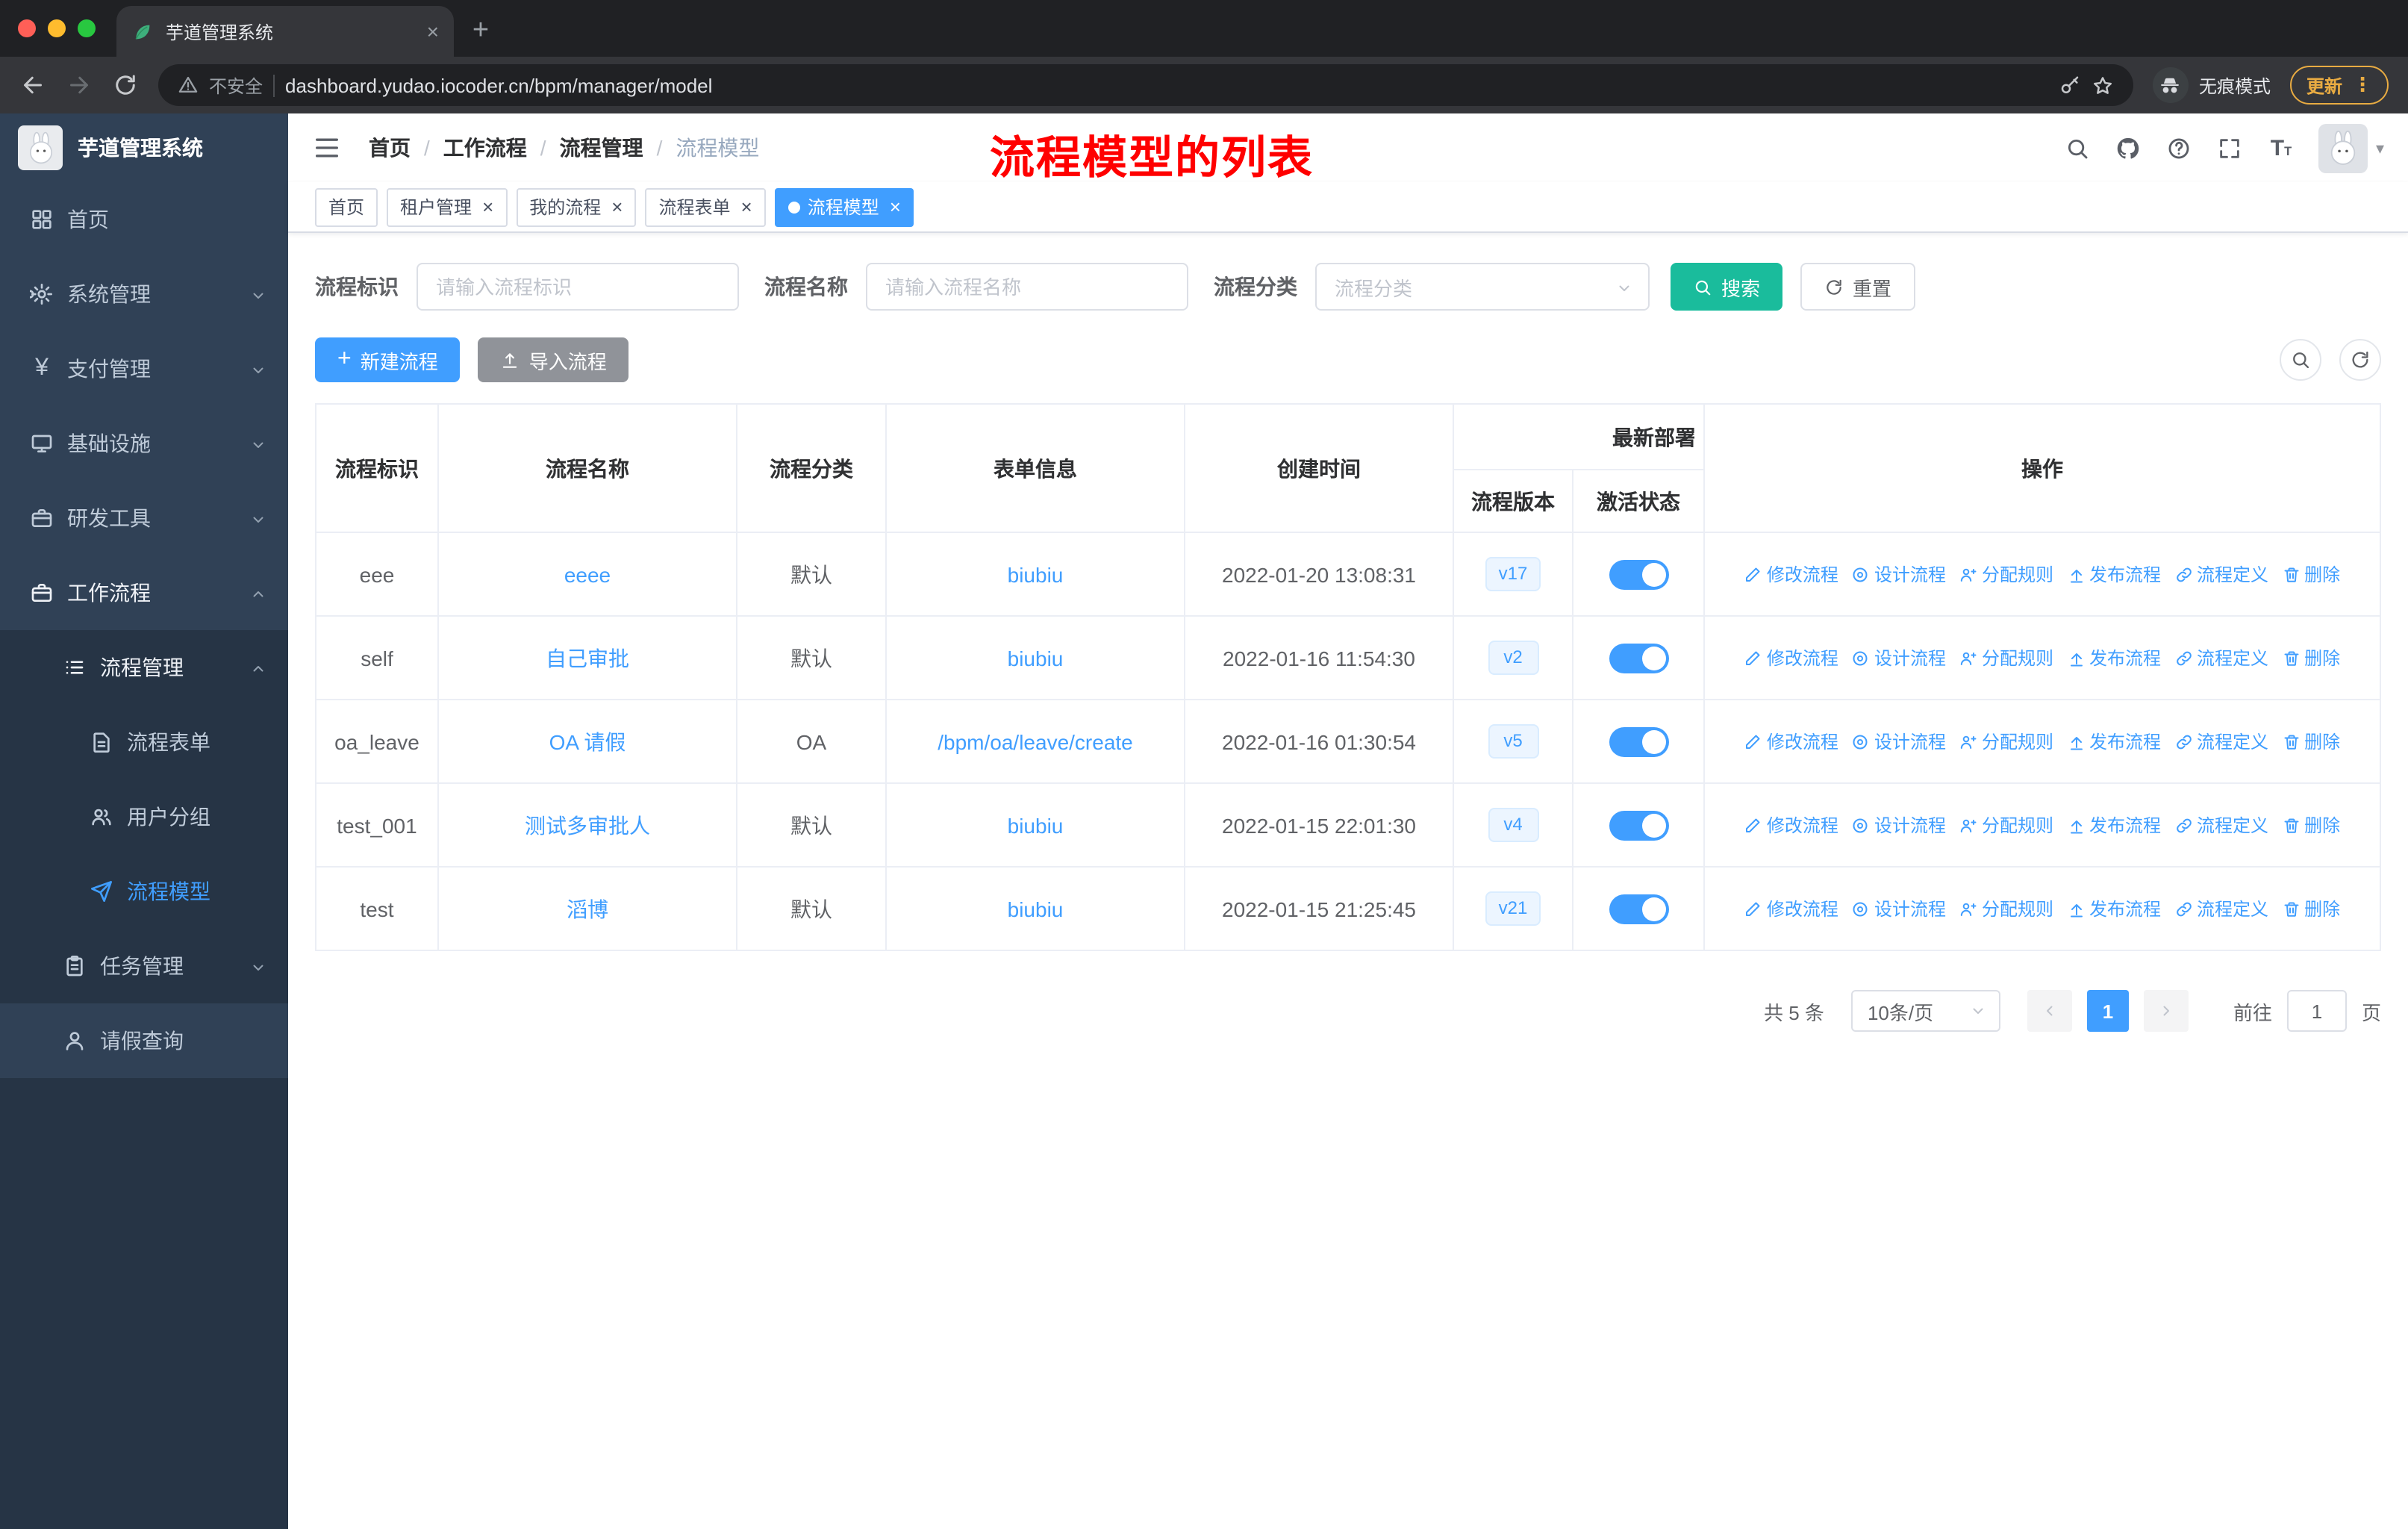  I want to click on new-tab-button: +, so click(481, 31).